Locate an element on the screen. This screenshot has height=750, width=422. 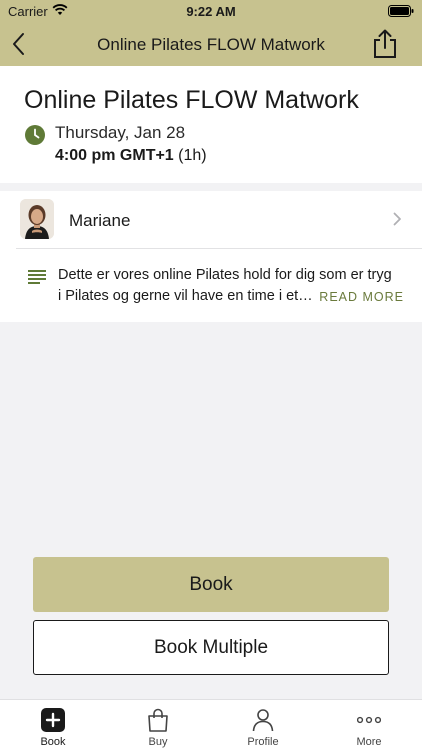
text-lines-icon is located at coordinates (37, 277).